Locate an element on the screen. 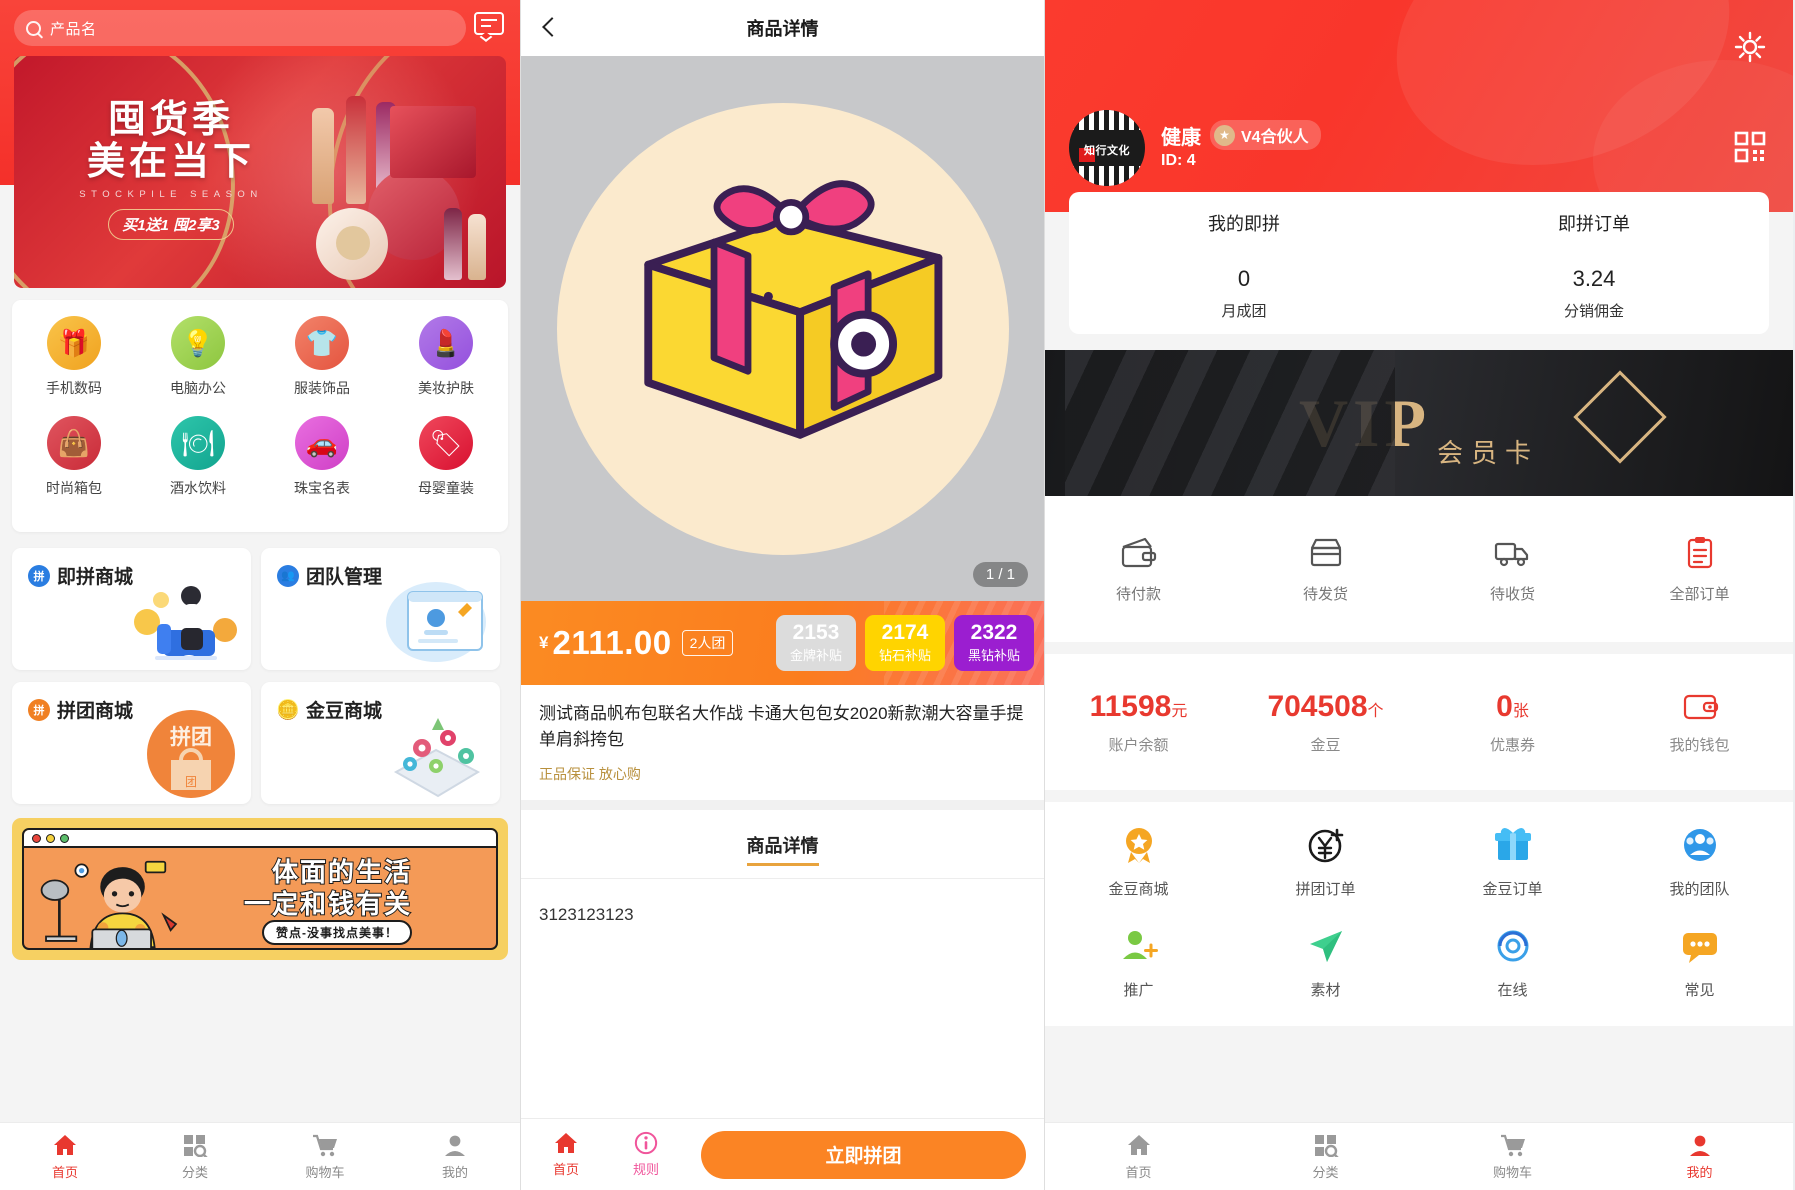 This screenshot has width=1795, height=1190. category-item-6: 🚗 珠宝名表 is located at coordinates (322, 457).